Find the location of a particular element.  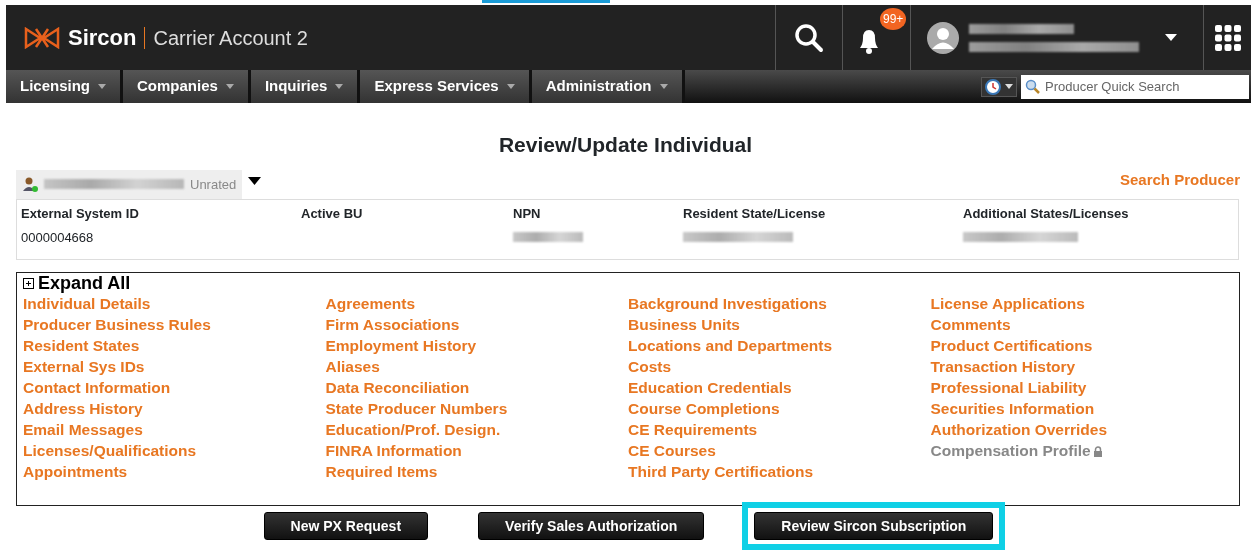

expand-icon is located at coordinates (28, 283).